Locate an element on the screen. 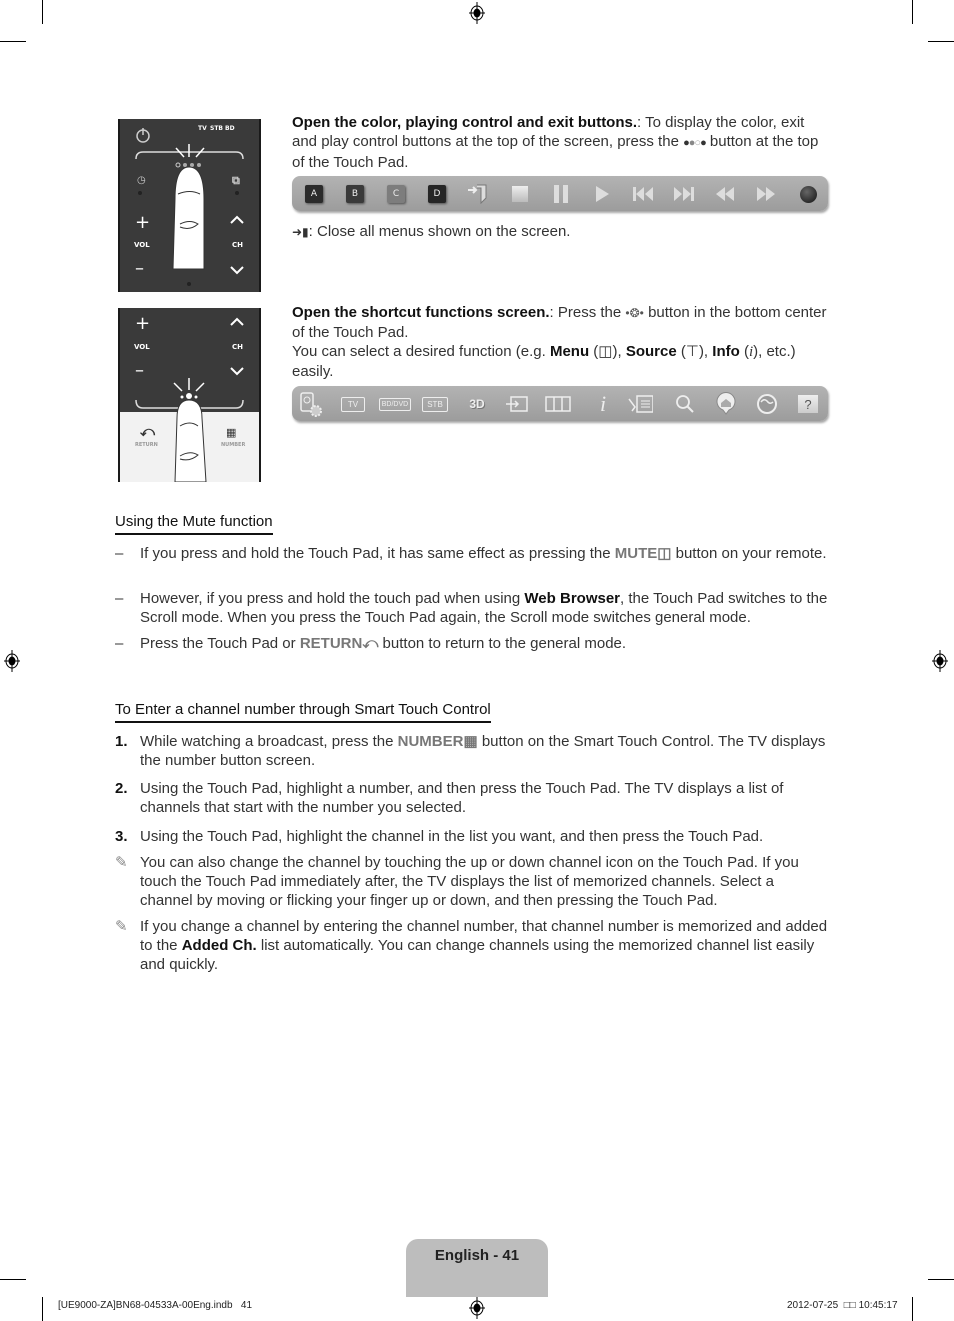 The image size is (954, 1321). touchpad-outline is located at coordinates (189, 430).